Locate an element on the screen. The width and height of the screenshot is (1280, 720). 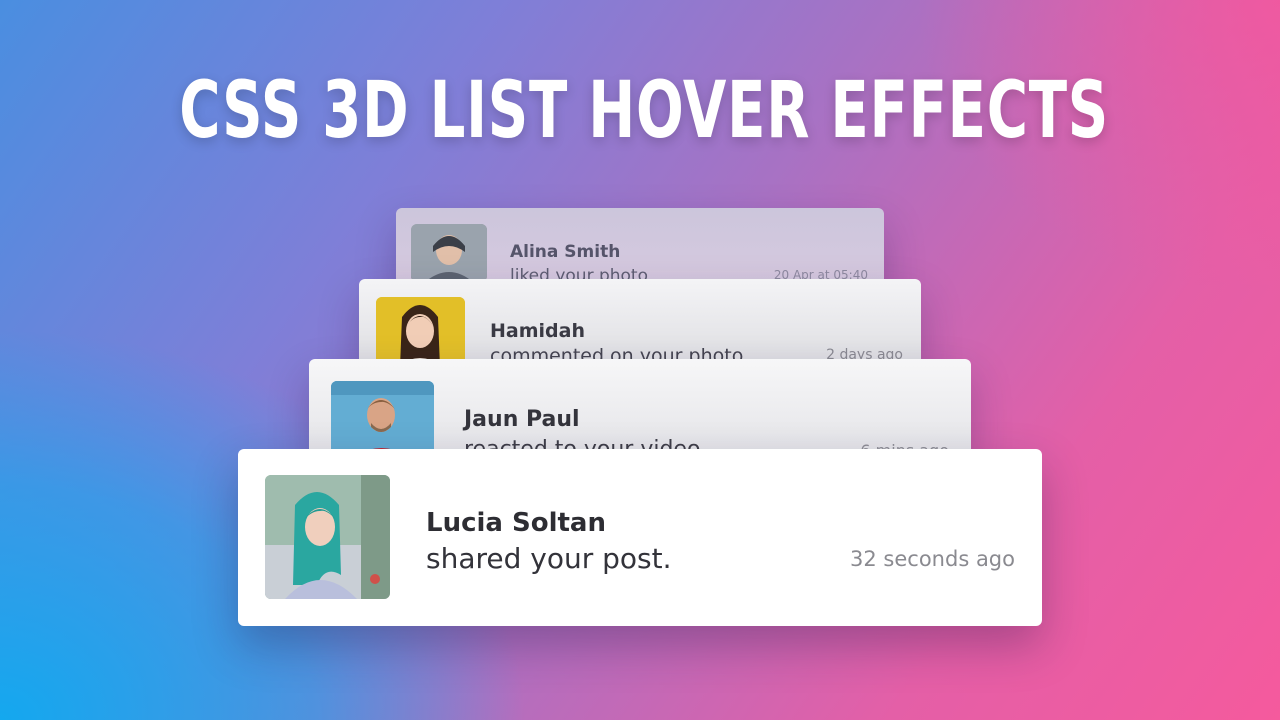
notification-name: Jaun Paul is located at coordinates (522, 419).